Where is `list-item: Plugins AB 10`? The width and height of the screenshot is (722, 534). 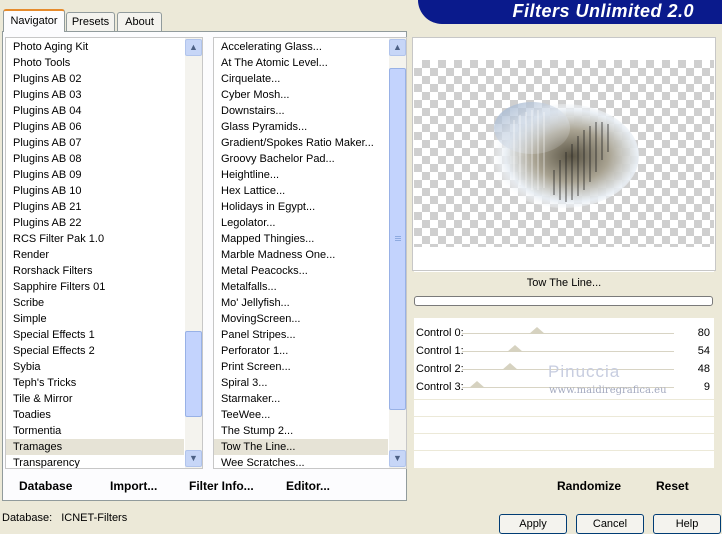
list-item: Plugins AB 10 is located at coordinates (95, 191).